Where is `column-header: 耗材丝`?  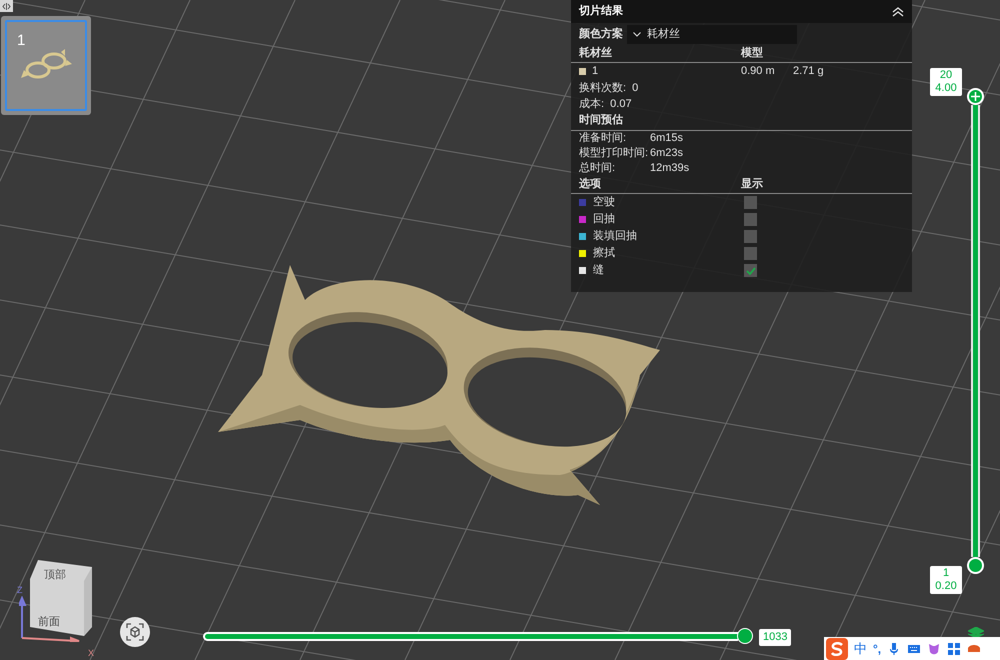 column-header: 耗材丝 is located at coordinates (596, 54).